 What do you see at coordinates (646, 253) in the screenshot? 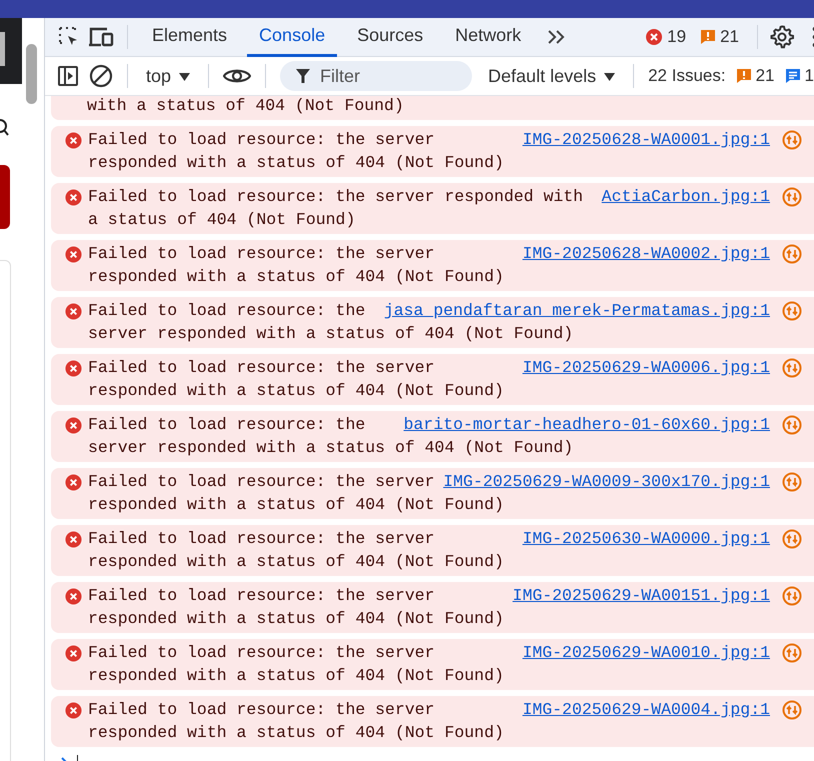
I see `source-link: IMG-20250628-WA0002.jpg:1` at bounding box center [646, 253].